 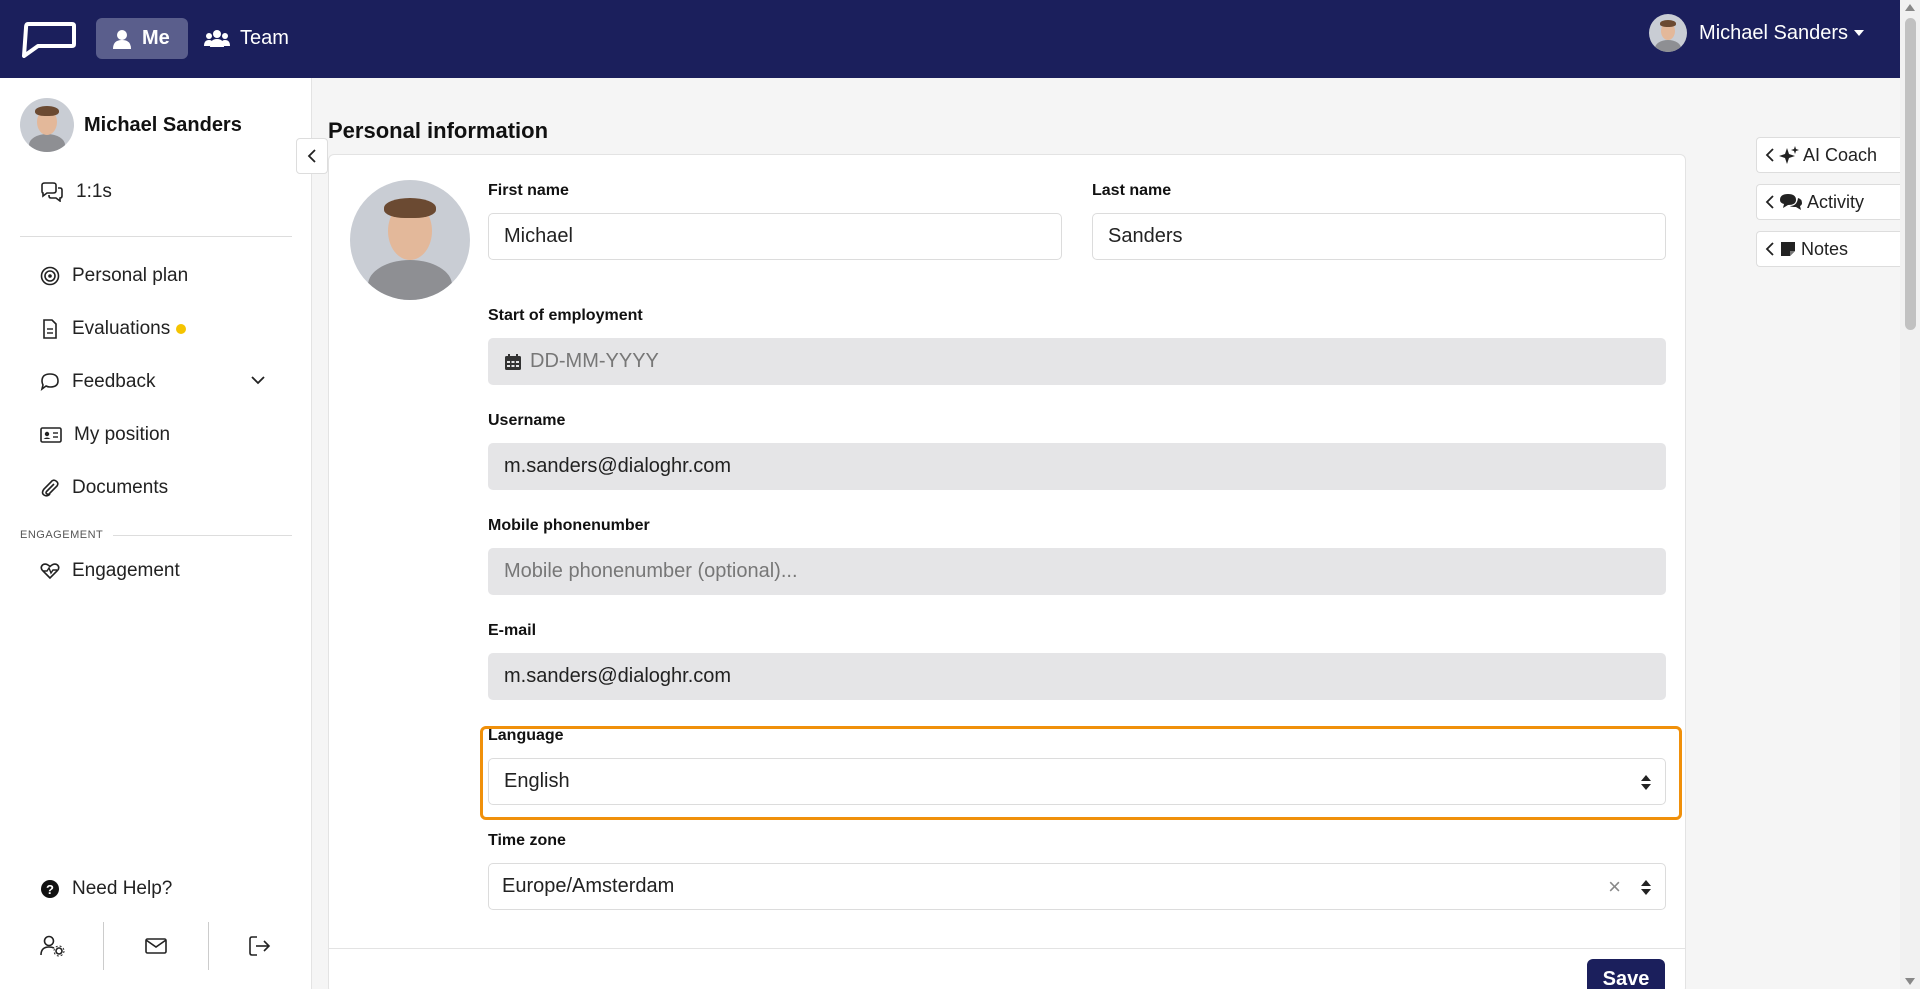 I want to click on heart-pulse-icon, so click(x=50, y=571).